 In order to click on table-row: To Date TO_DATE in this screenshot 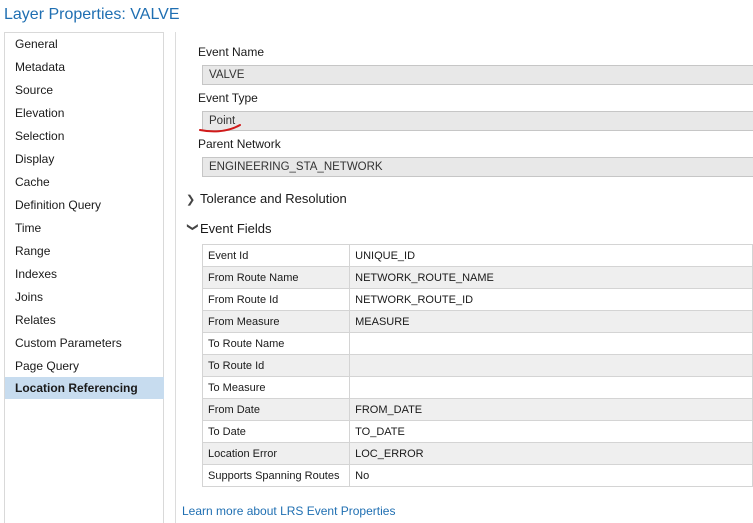, I will do `click(477, 431)`.